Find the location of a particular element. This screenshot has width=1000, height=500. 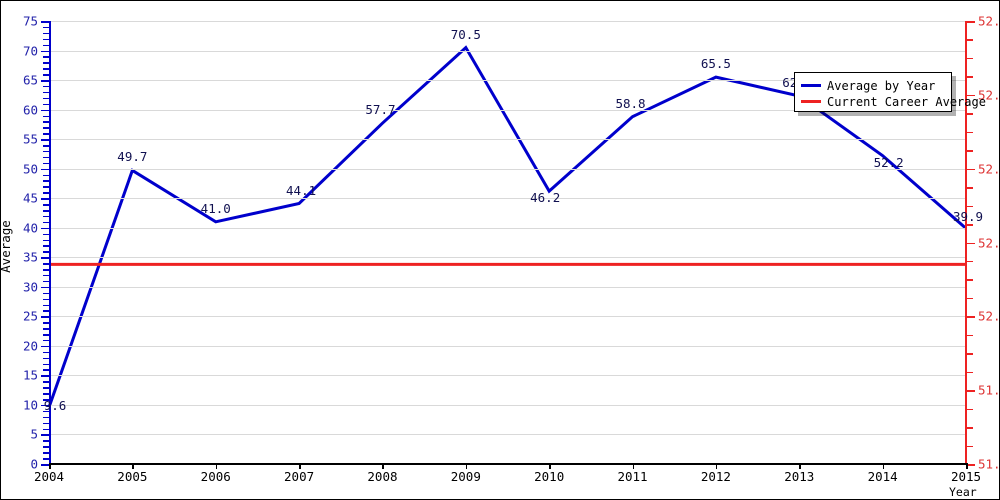

bottom-axis-tick-label: 2011 is located at coordinates (632, 476).